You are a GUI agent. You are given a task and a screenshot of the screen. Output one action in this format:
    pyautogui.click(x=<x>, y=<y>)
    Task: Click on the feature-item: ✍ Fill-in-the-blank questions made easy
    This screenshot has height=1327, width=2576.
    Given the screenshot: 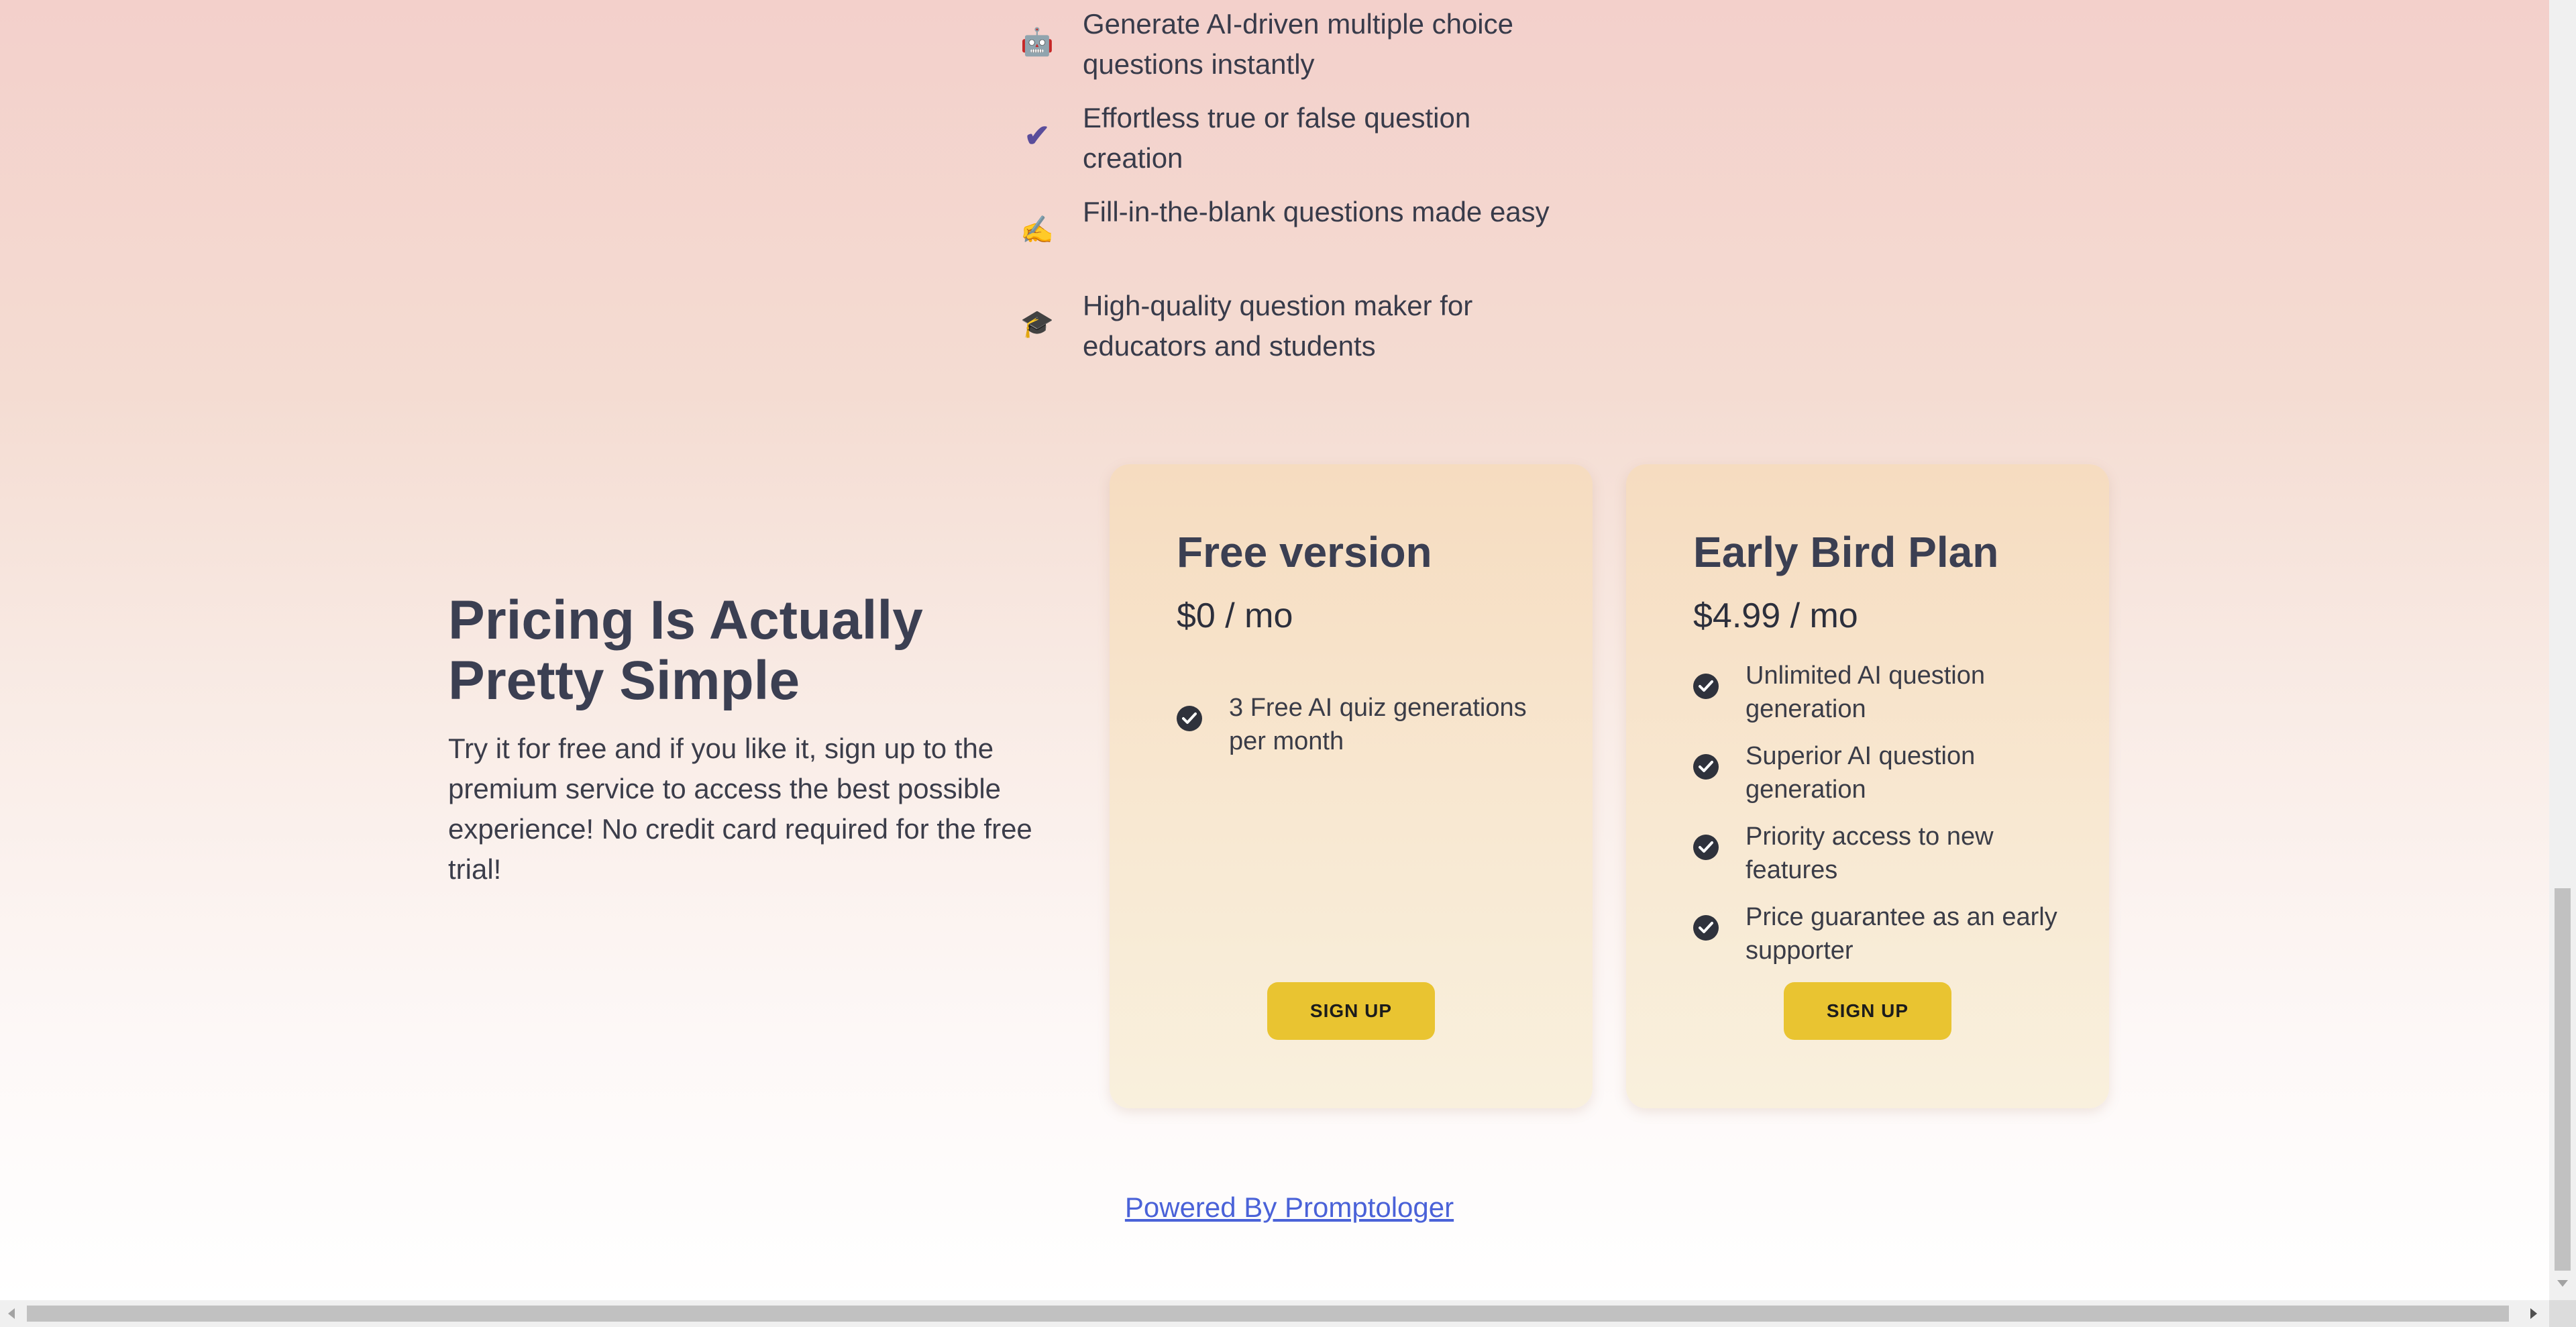 What is the action you would take?
    pyautogui.click(x=1295, y=239)
    